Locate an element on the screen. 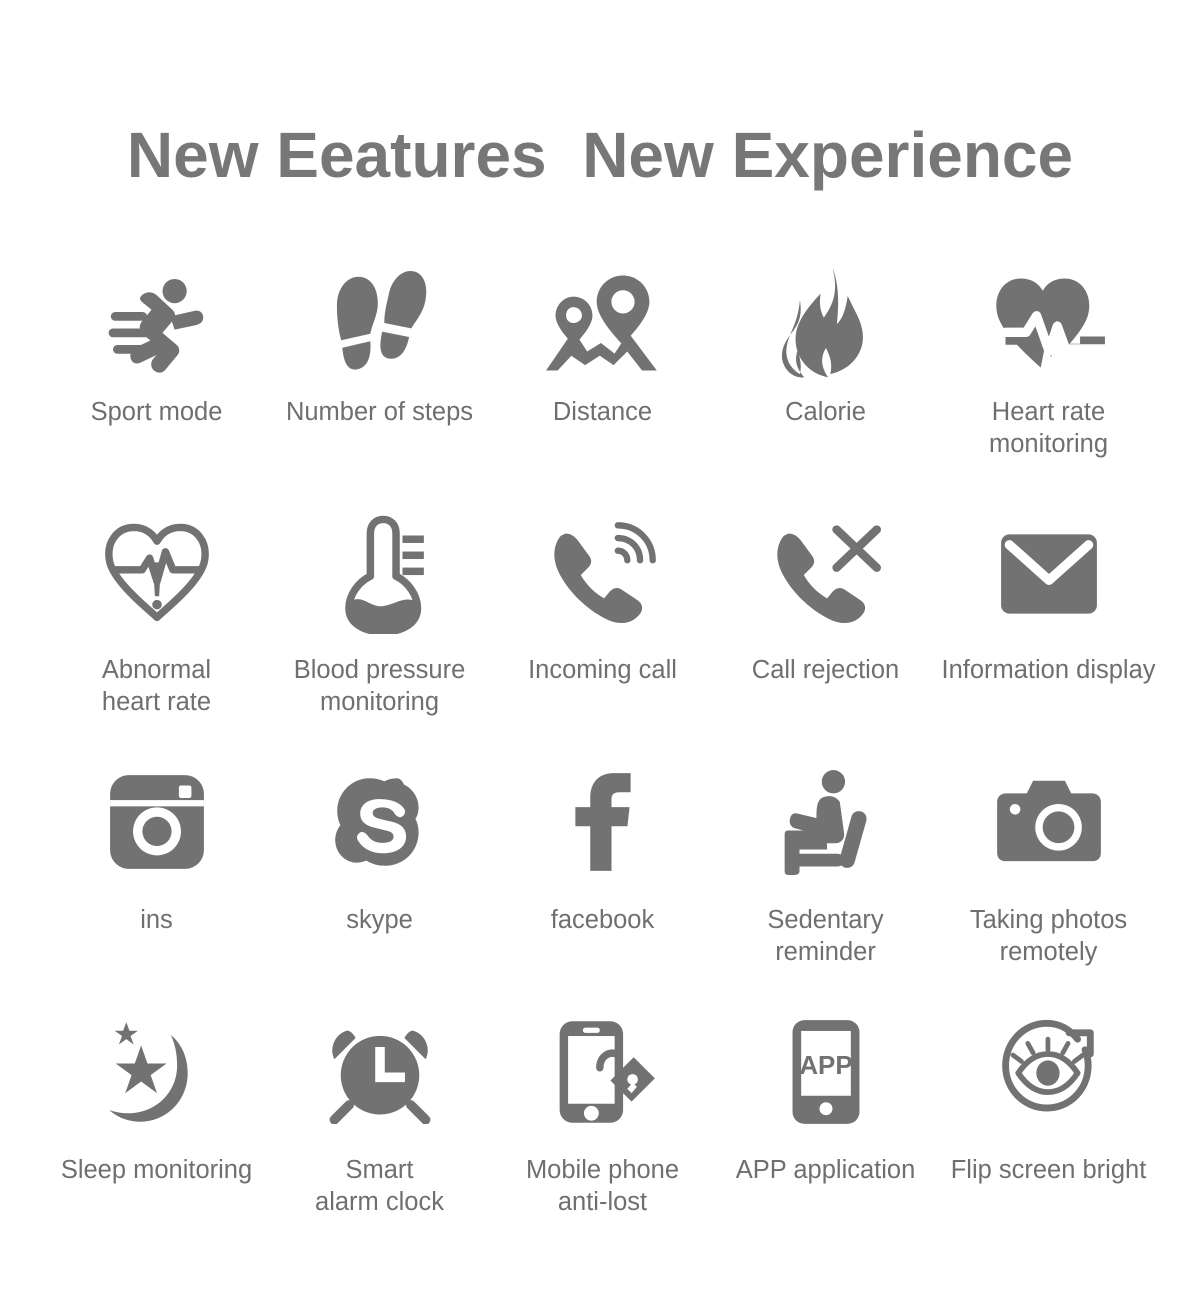 The image size is (1200, 1293). skype-icon is located at coordinates (380, 822).